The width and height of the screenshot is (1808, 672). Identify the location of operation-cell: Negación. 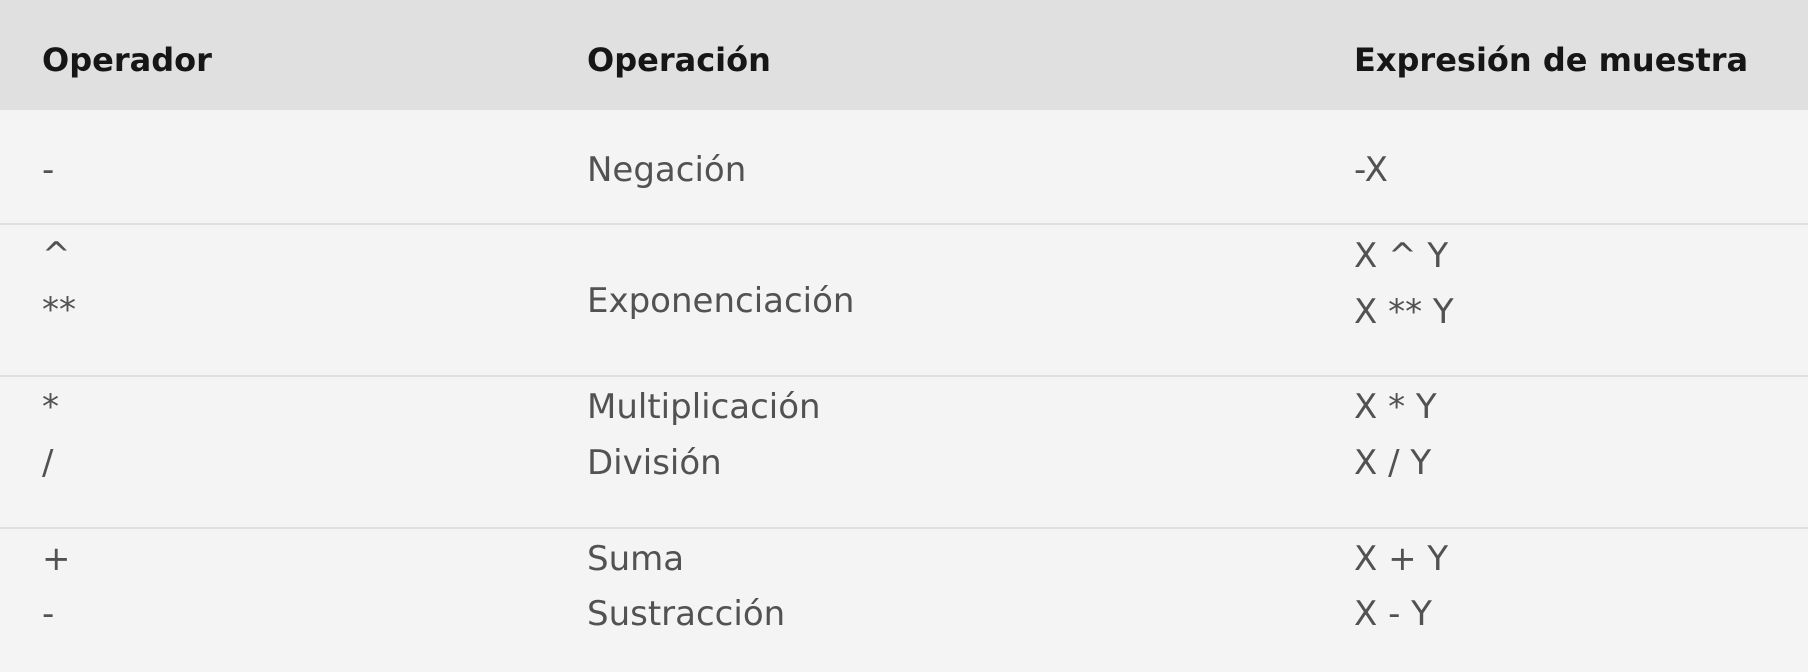
(667, 170).